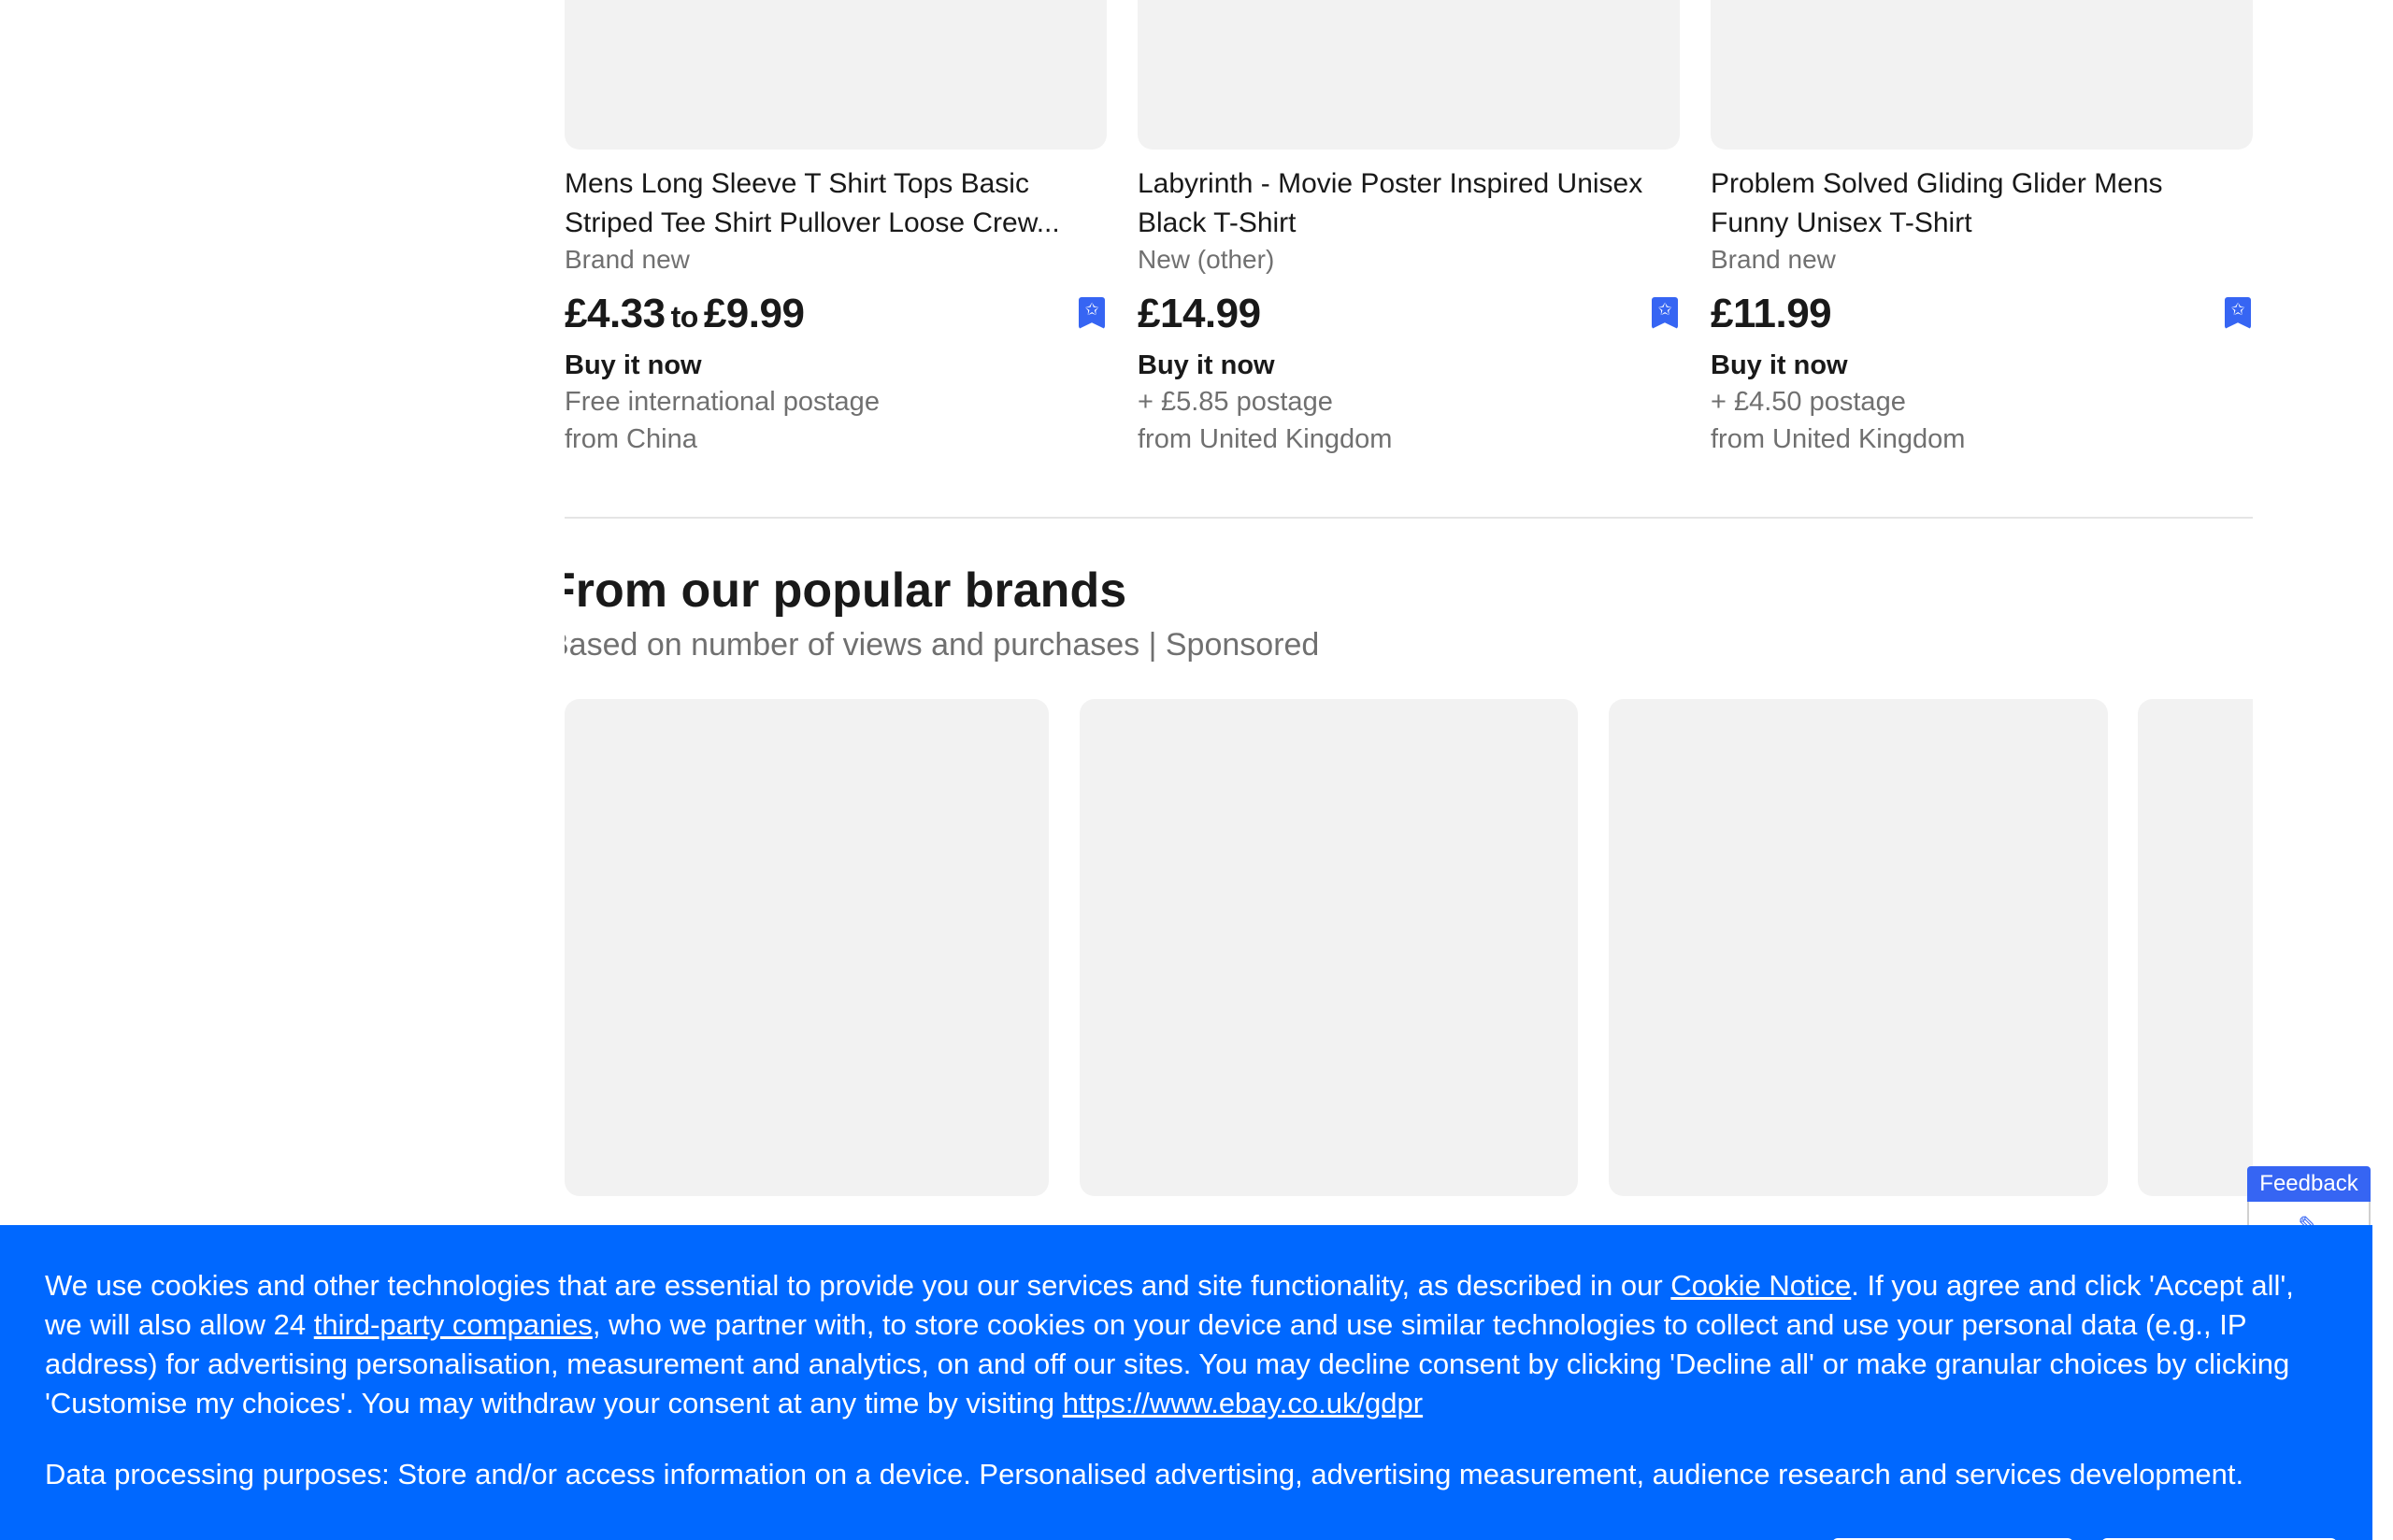 The width and height of the screenshot is (2393, 1540). Describe the element at coordinates (1809, 402) in the screenshot. I see `shipping-cost: + £4.50 postage` at that location.